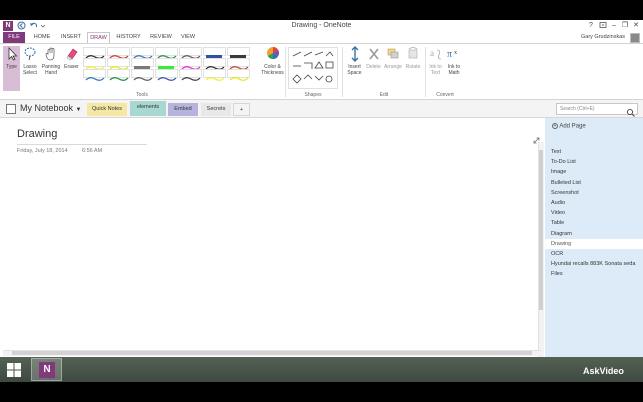 This screenshot has width=643, height=402. Describe the element at coordinates (14, 370) in the screenshot. I see `windows-start-icon` at that location.